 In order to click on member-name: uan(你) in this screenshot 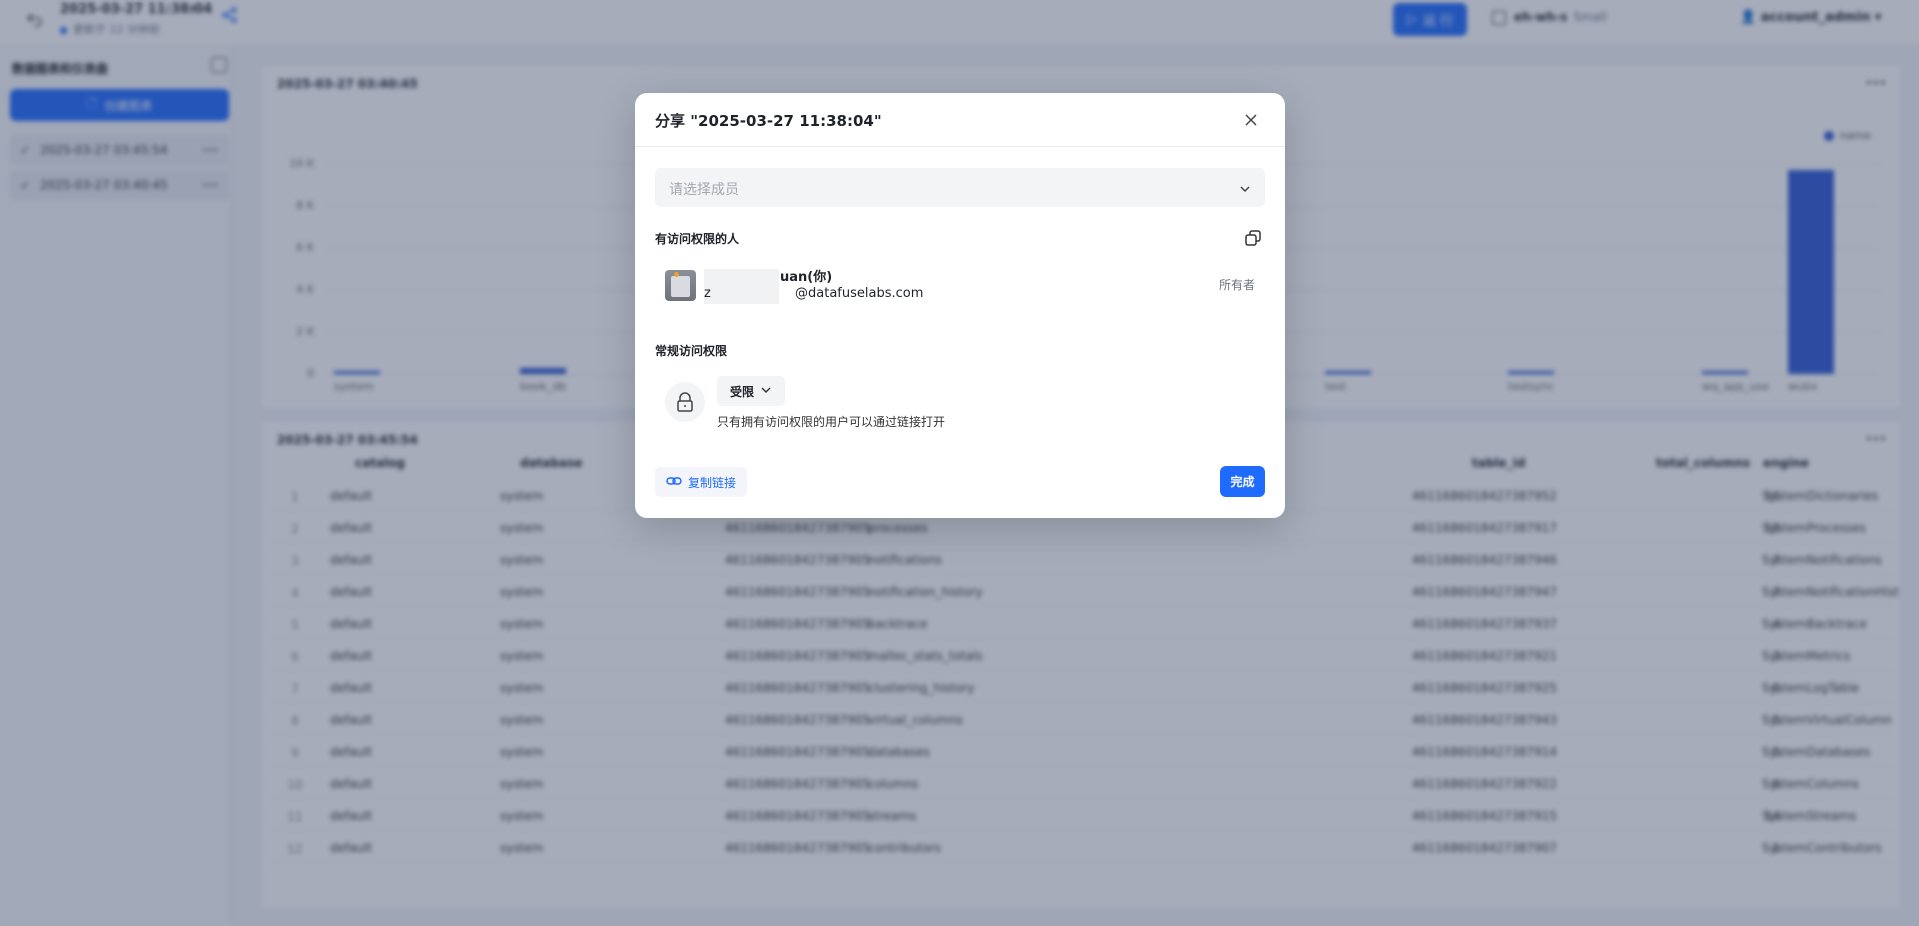, I will do `click(806, 277)`.